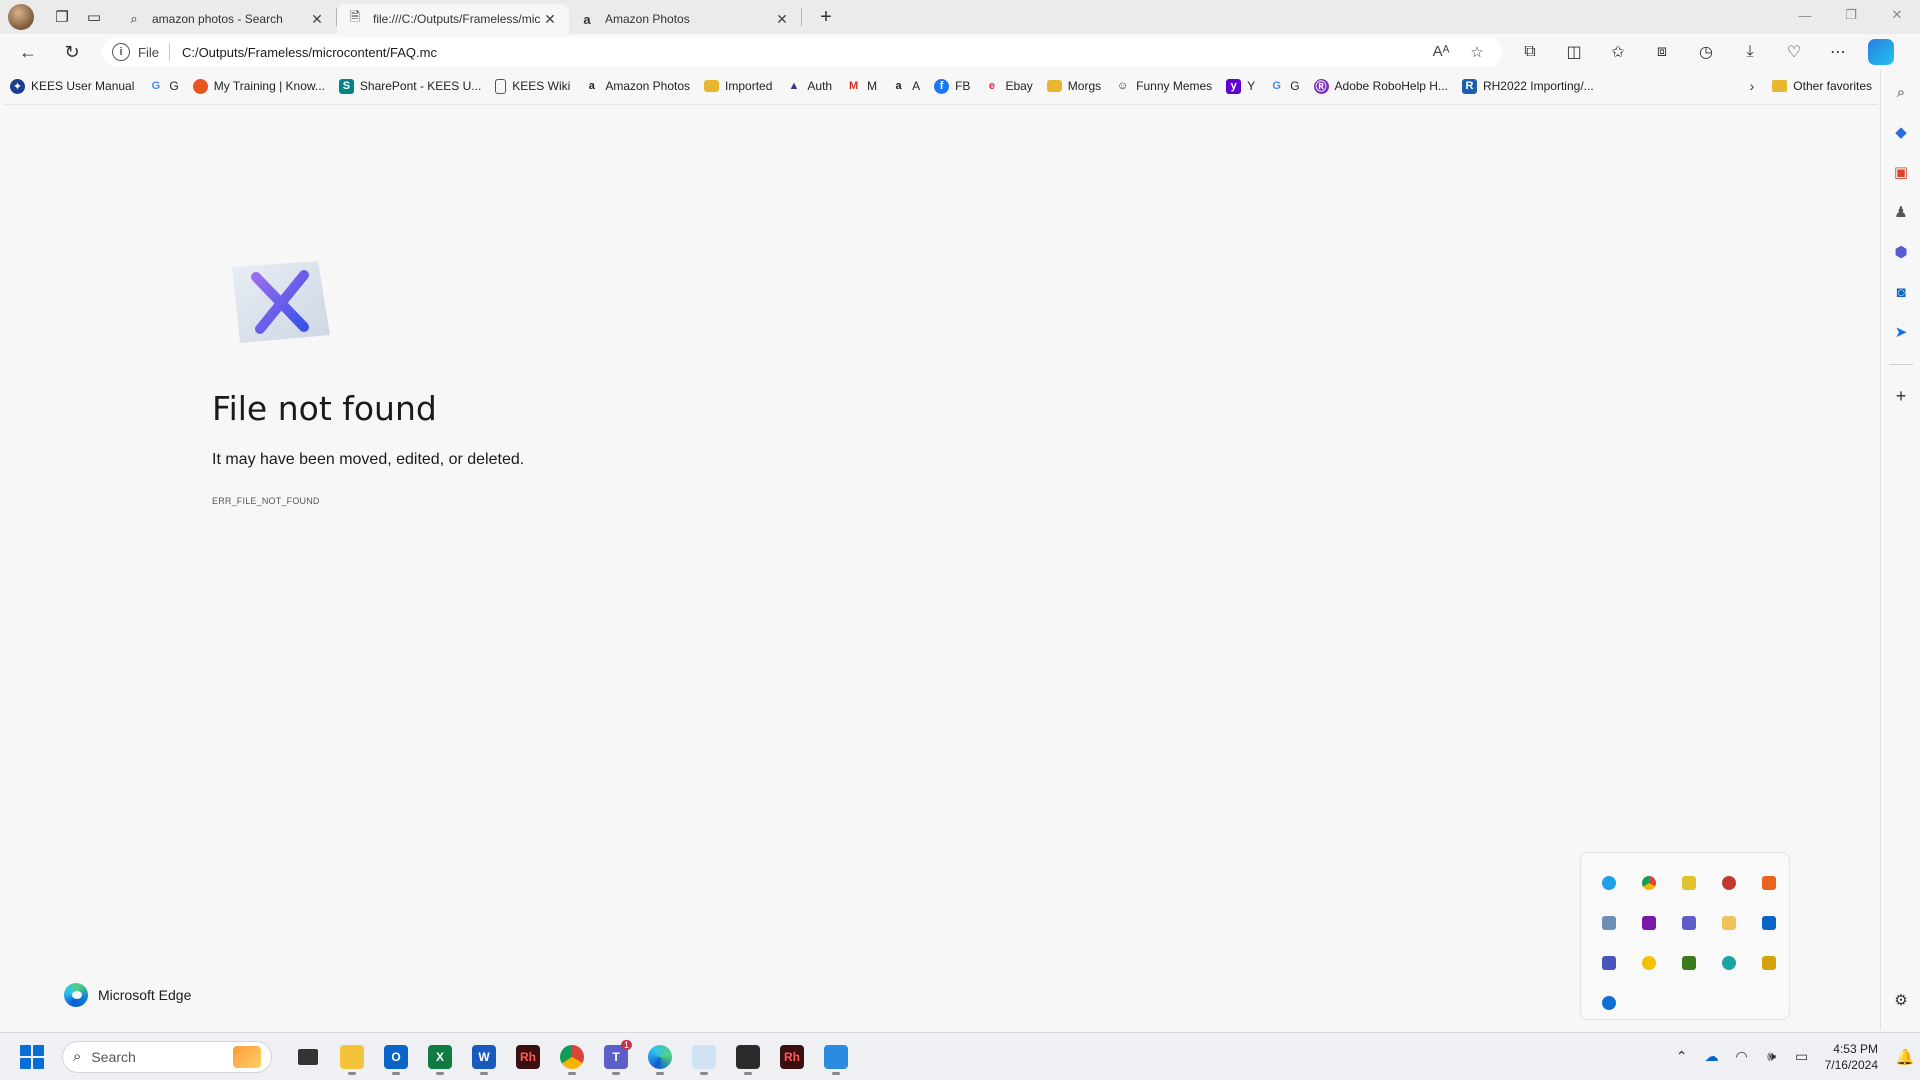  What do you see at coordinates (72, 52) in the screenshot?
I see `refresh-icon: ↻` at bounding box center [72, 52].